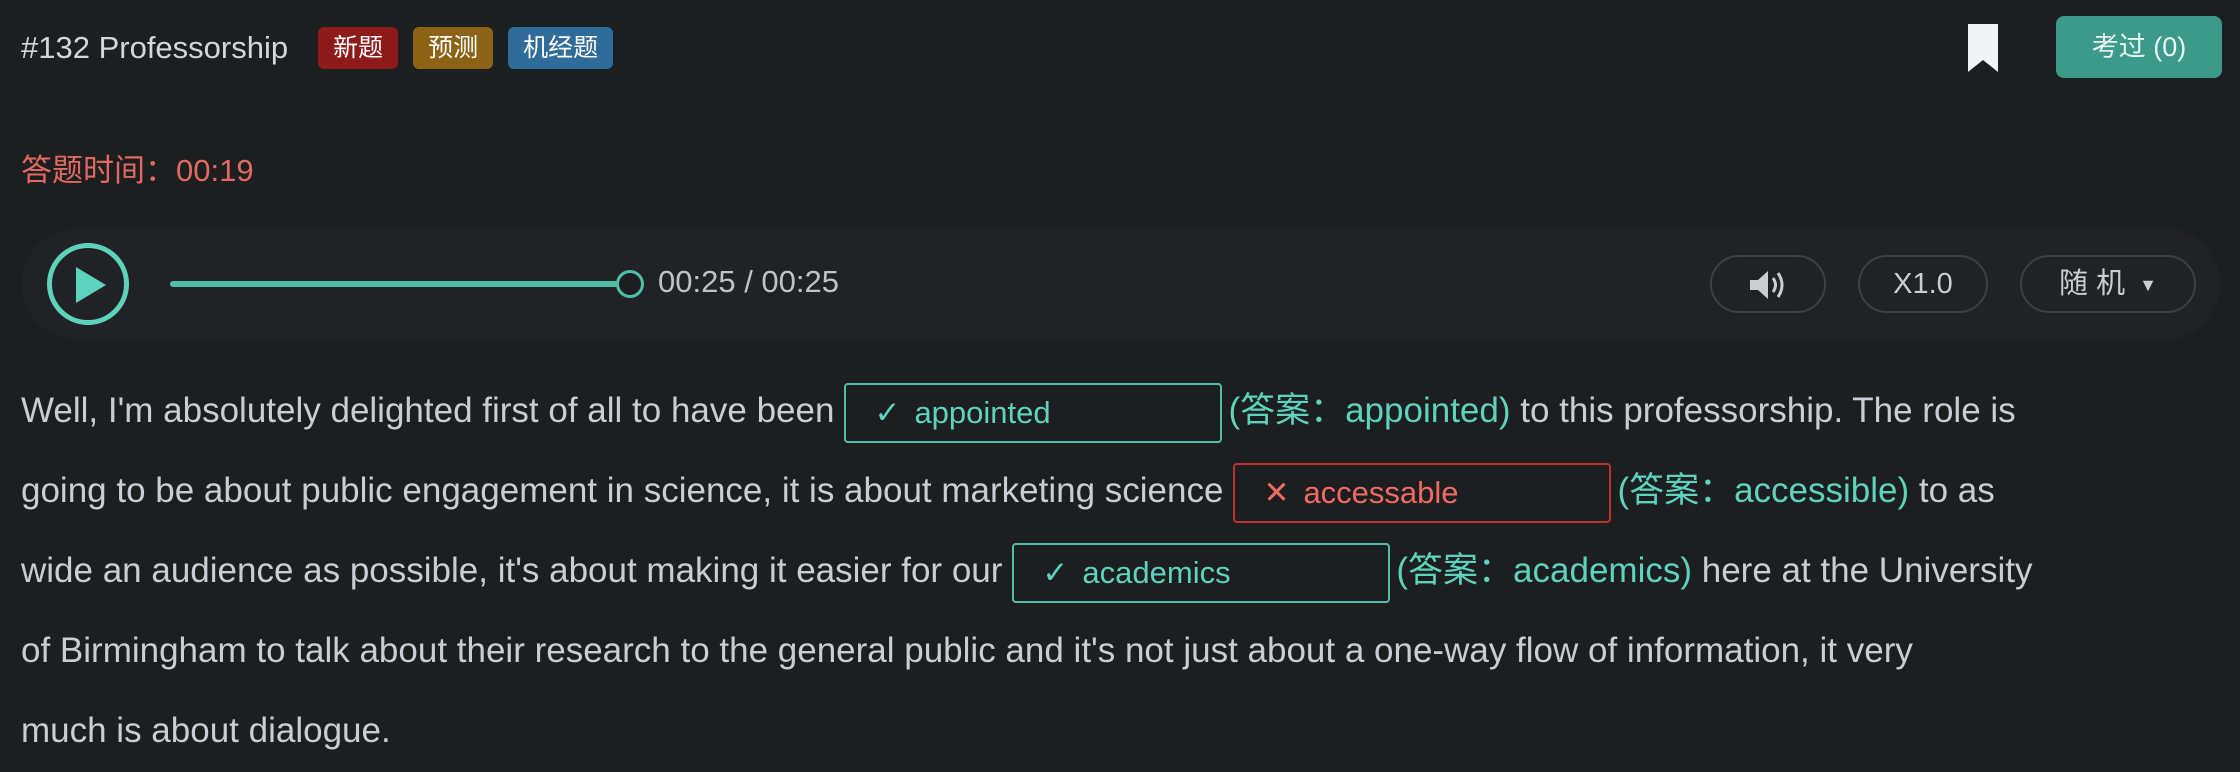  Describe the element at coordinates (748, 281) in the screenshot. I see `playback-time: 00:25 / 00:25` at that location.